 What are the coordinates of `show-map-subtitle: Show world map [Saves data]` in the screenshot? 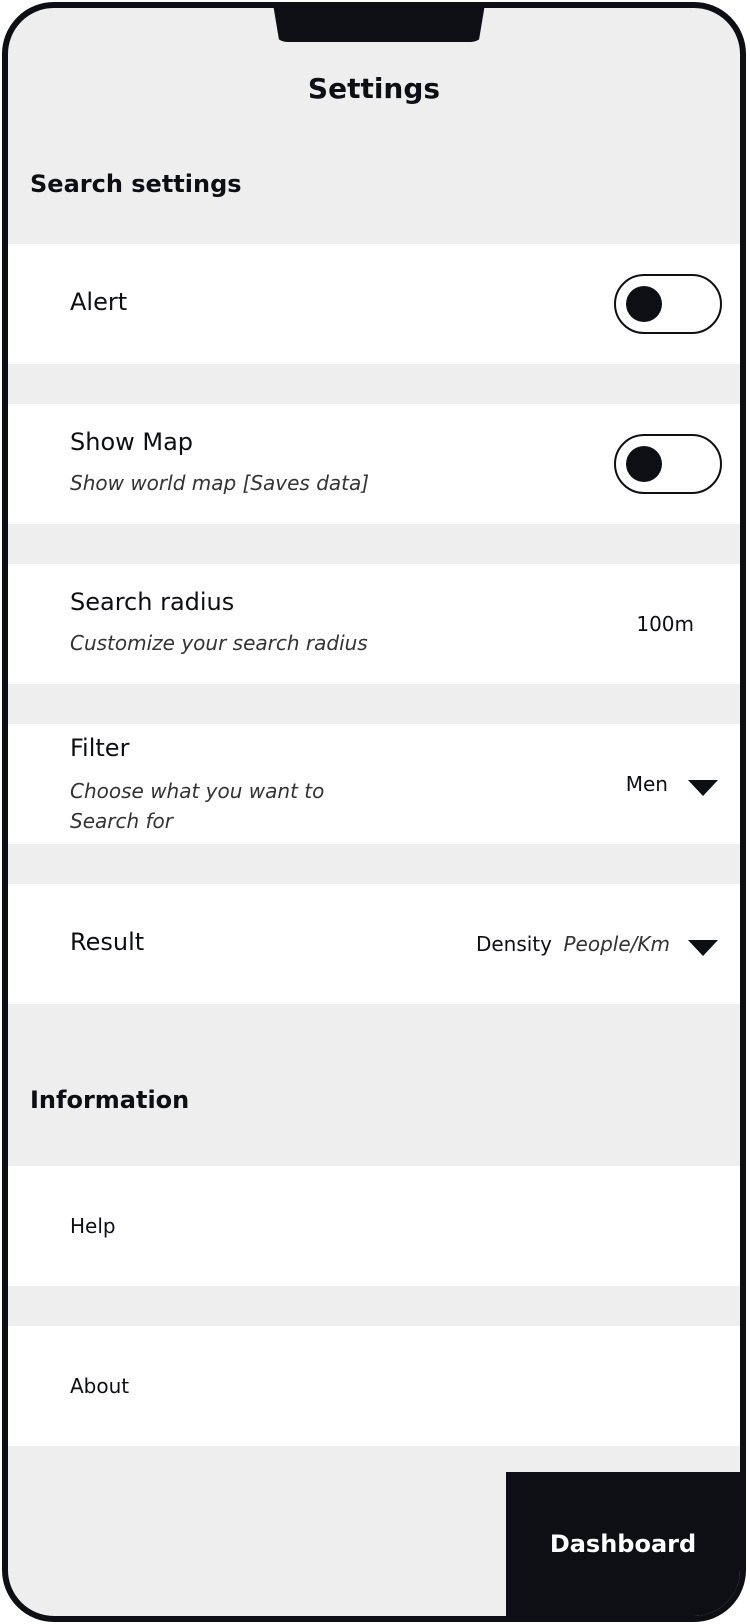 It's located at (220, 483).